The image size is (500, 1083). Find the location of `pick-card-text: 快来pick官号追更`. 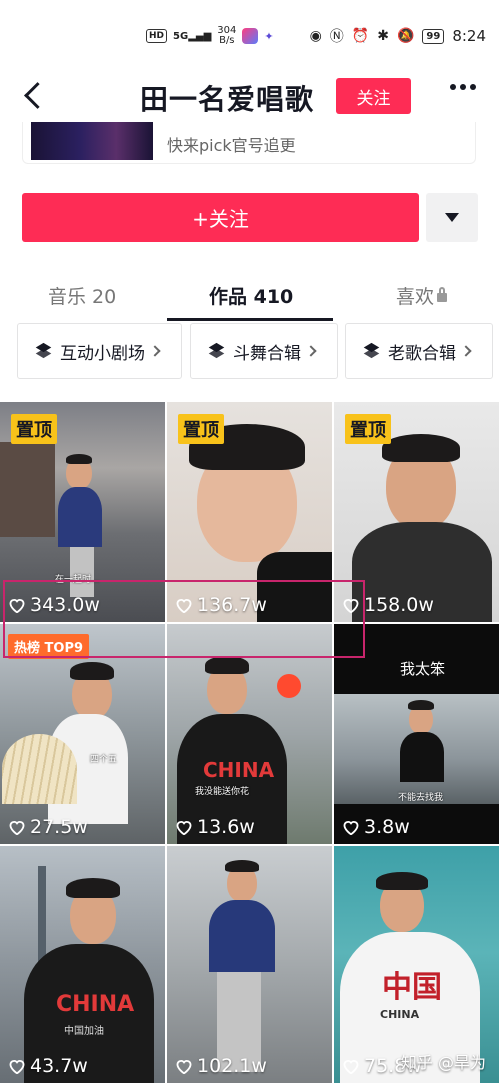

pick-card-text: 快来pick官号追更 is located at coordinates (231, 145).